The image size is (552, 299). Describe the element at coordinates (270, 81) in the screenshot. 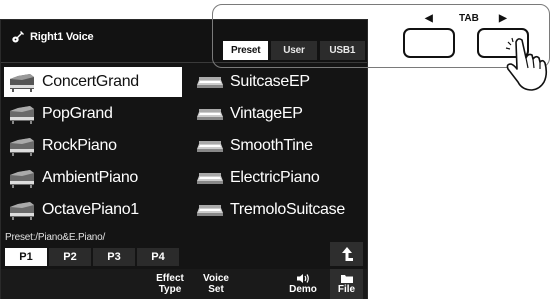

I see `voice-name: SuitcaseEP` at that location.